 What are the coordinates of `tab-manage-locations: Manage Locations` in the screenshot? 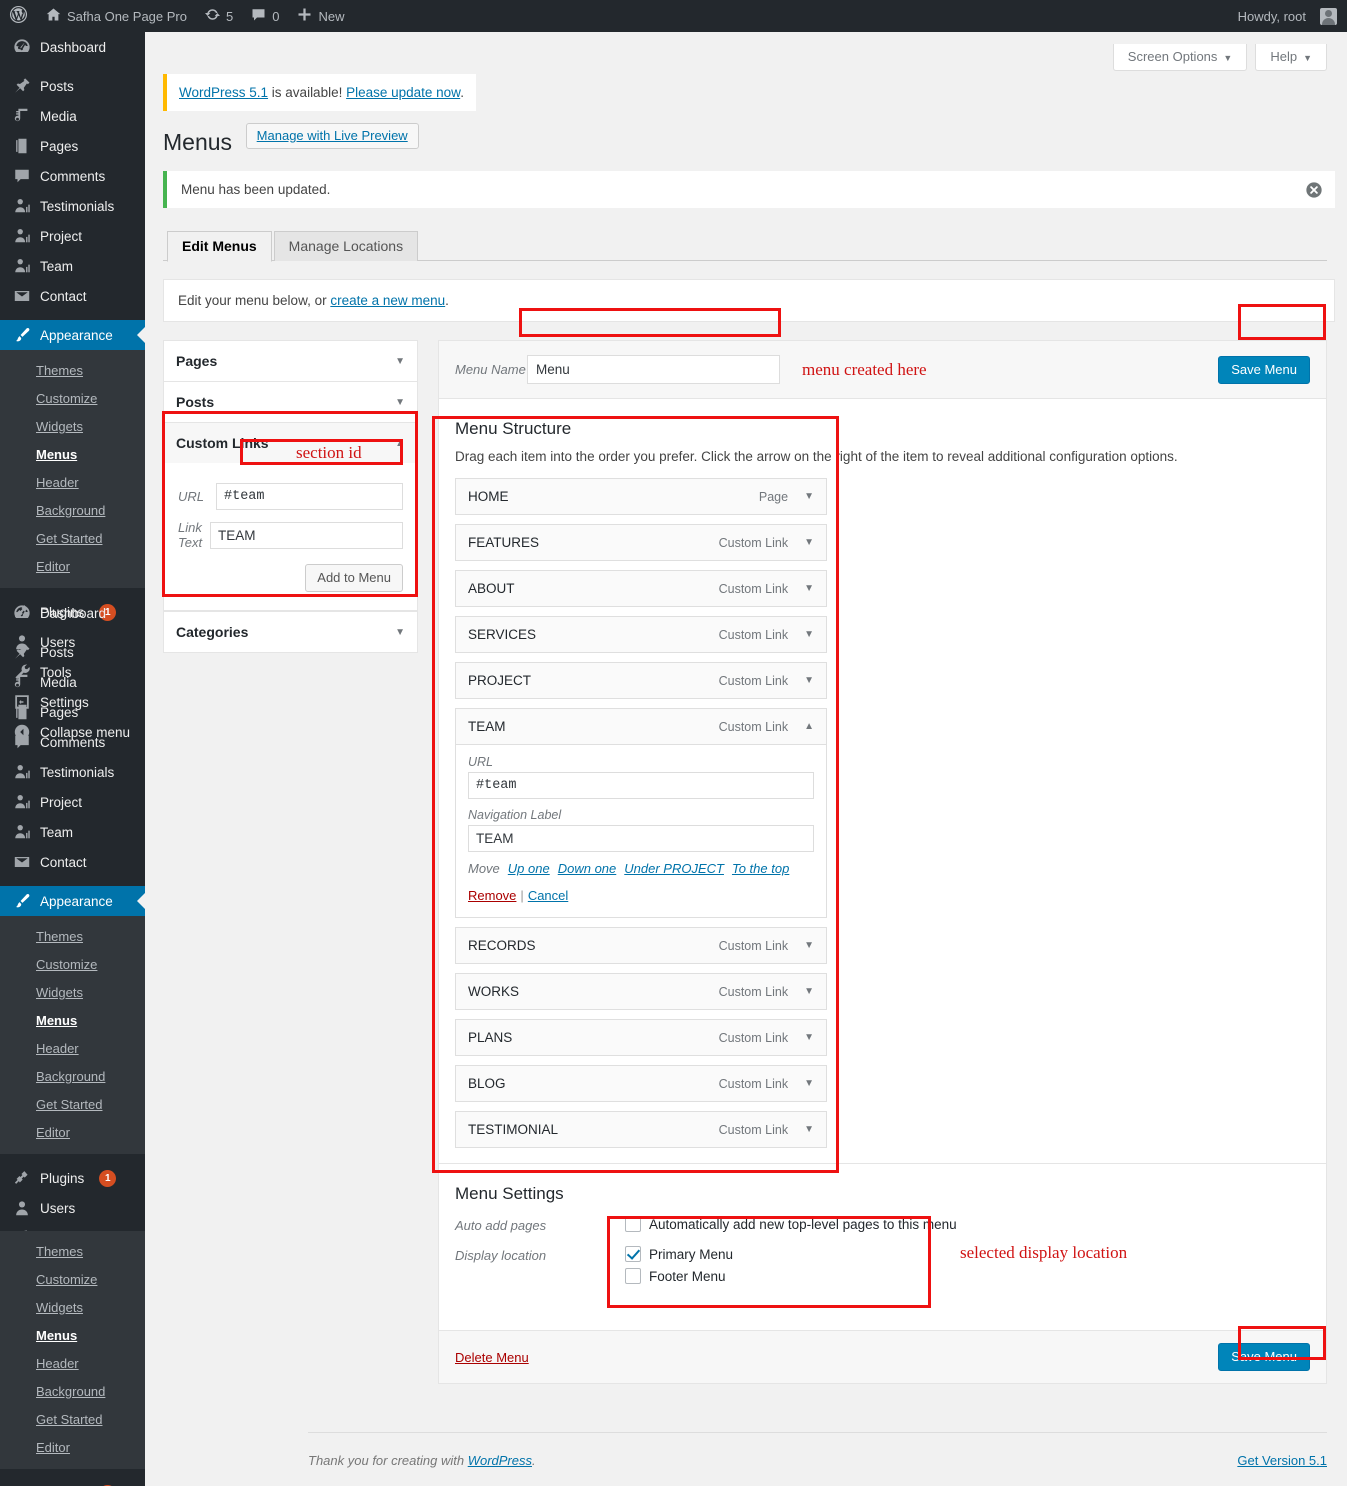 It's located at (346, 246).